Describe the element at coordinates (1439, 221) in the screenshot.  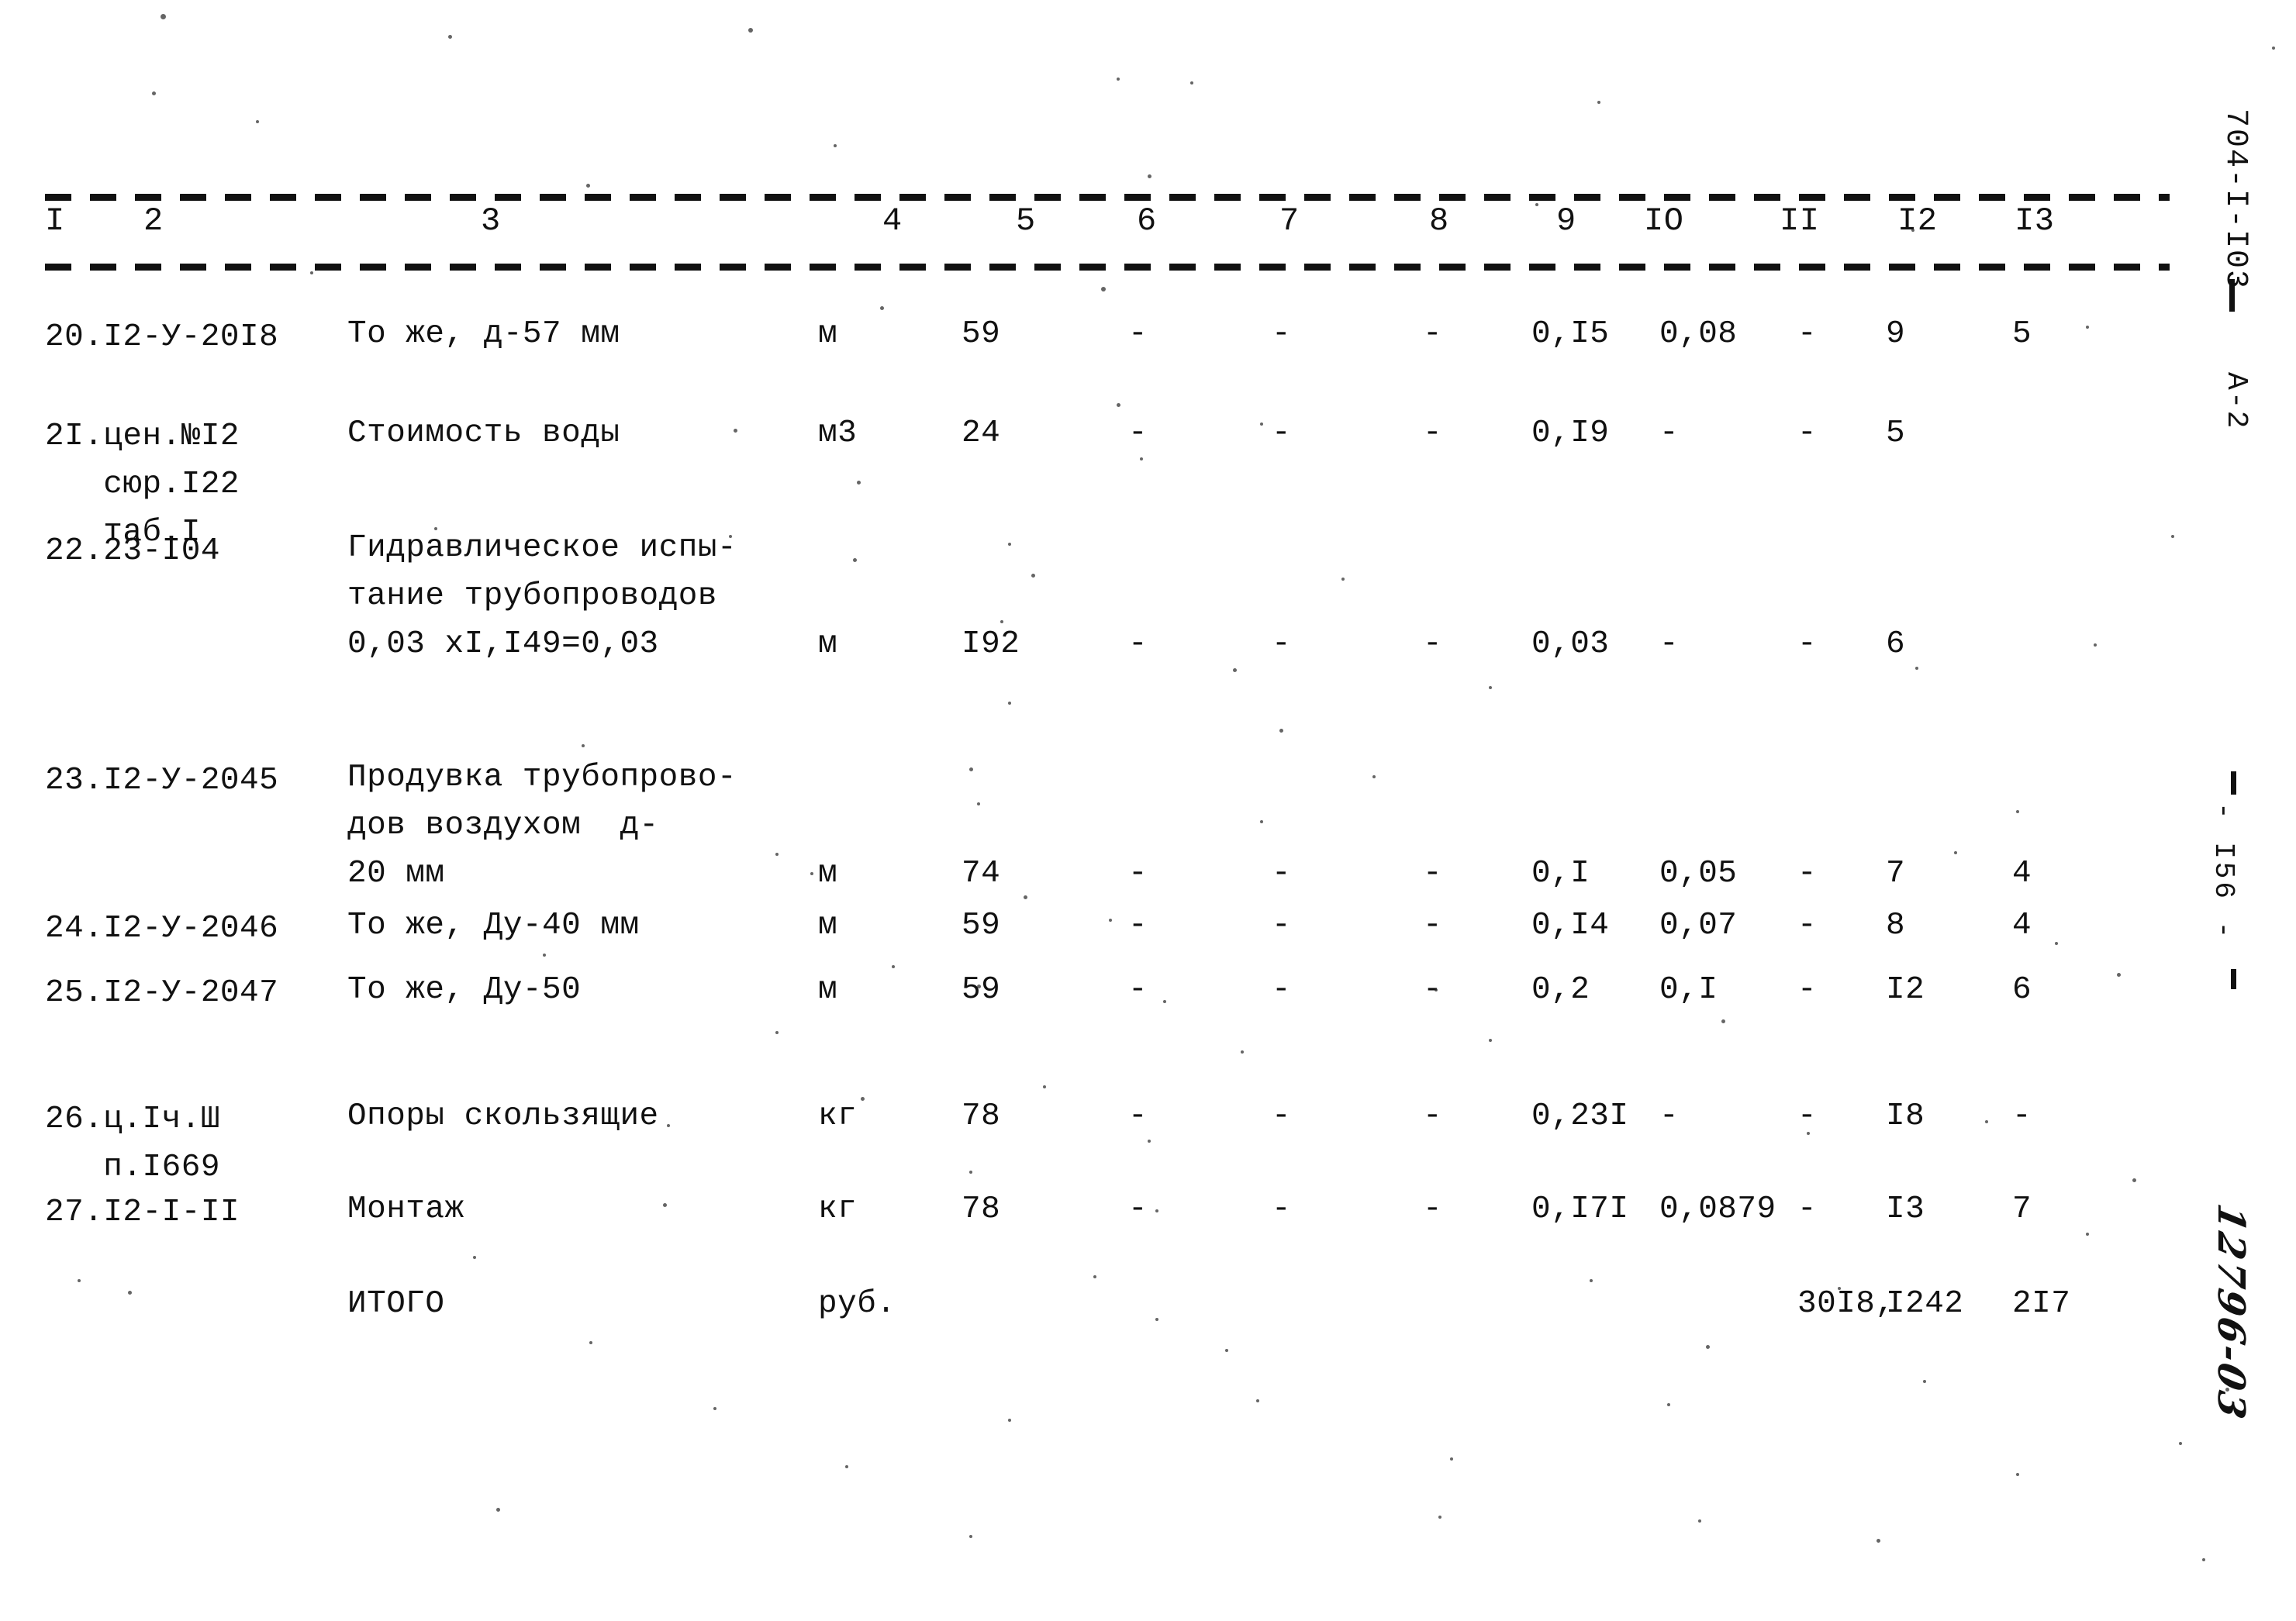
I see `column-header-8: 8` at that location.